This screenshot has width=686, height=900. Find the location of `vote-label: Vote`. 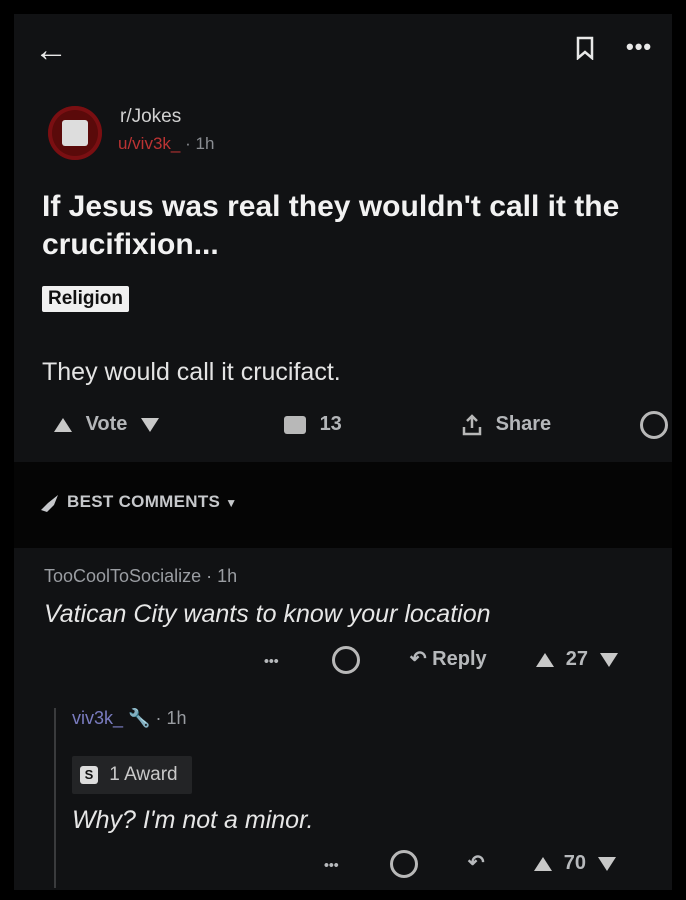

vote-label: Vote is located at coordinates (106, 424).